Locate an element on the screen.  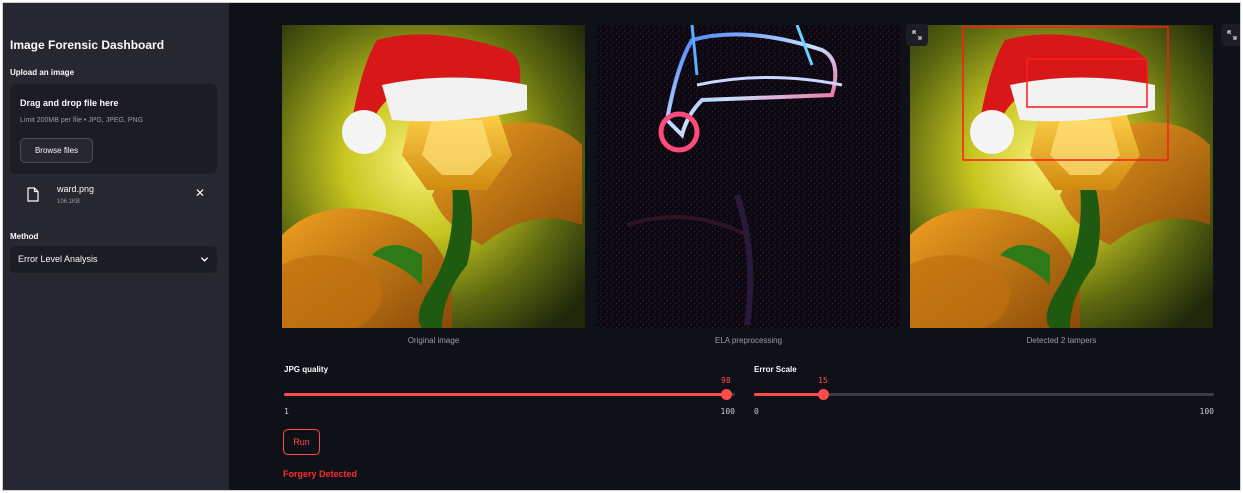
browse-files-button: Browse files is located at coordinates (56, 150).